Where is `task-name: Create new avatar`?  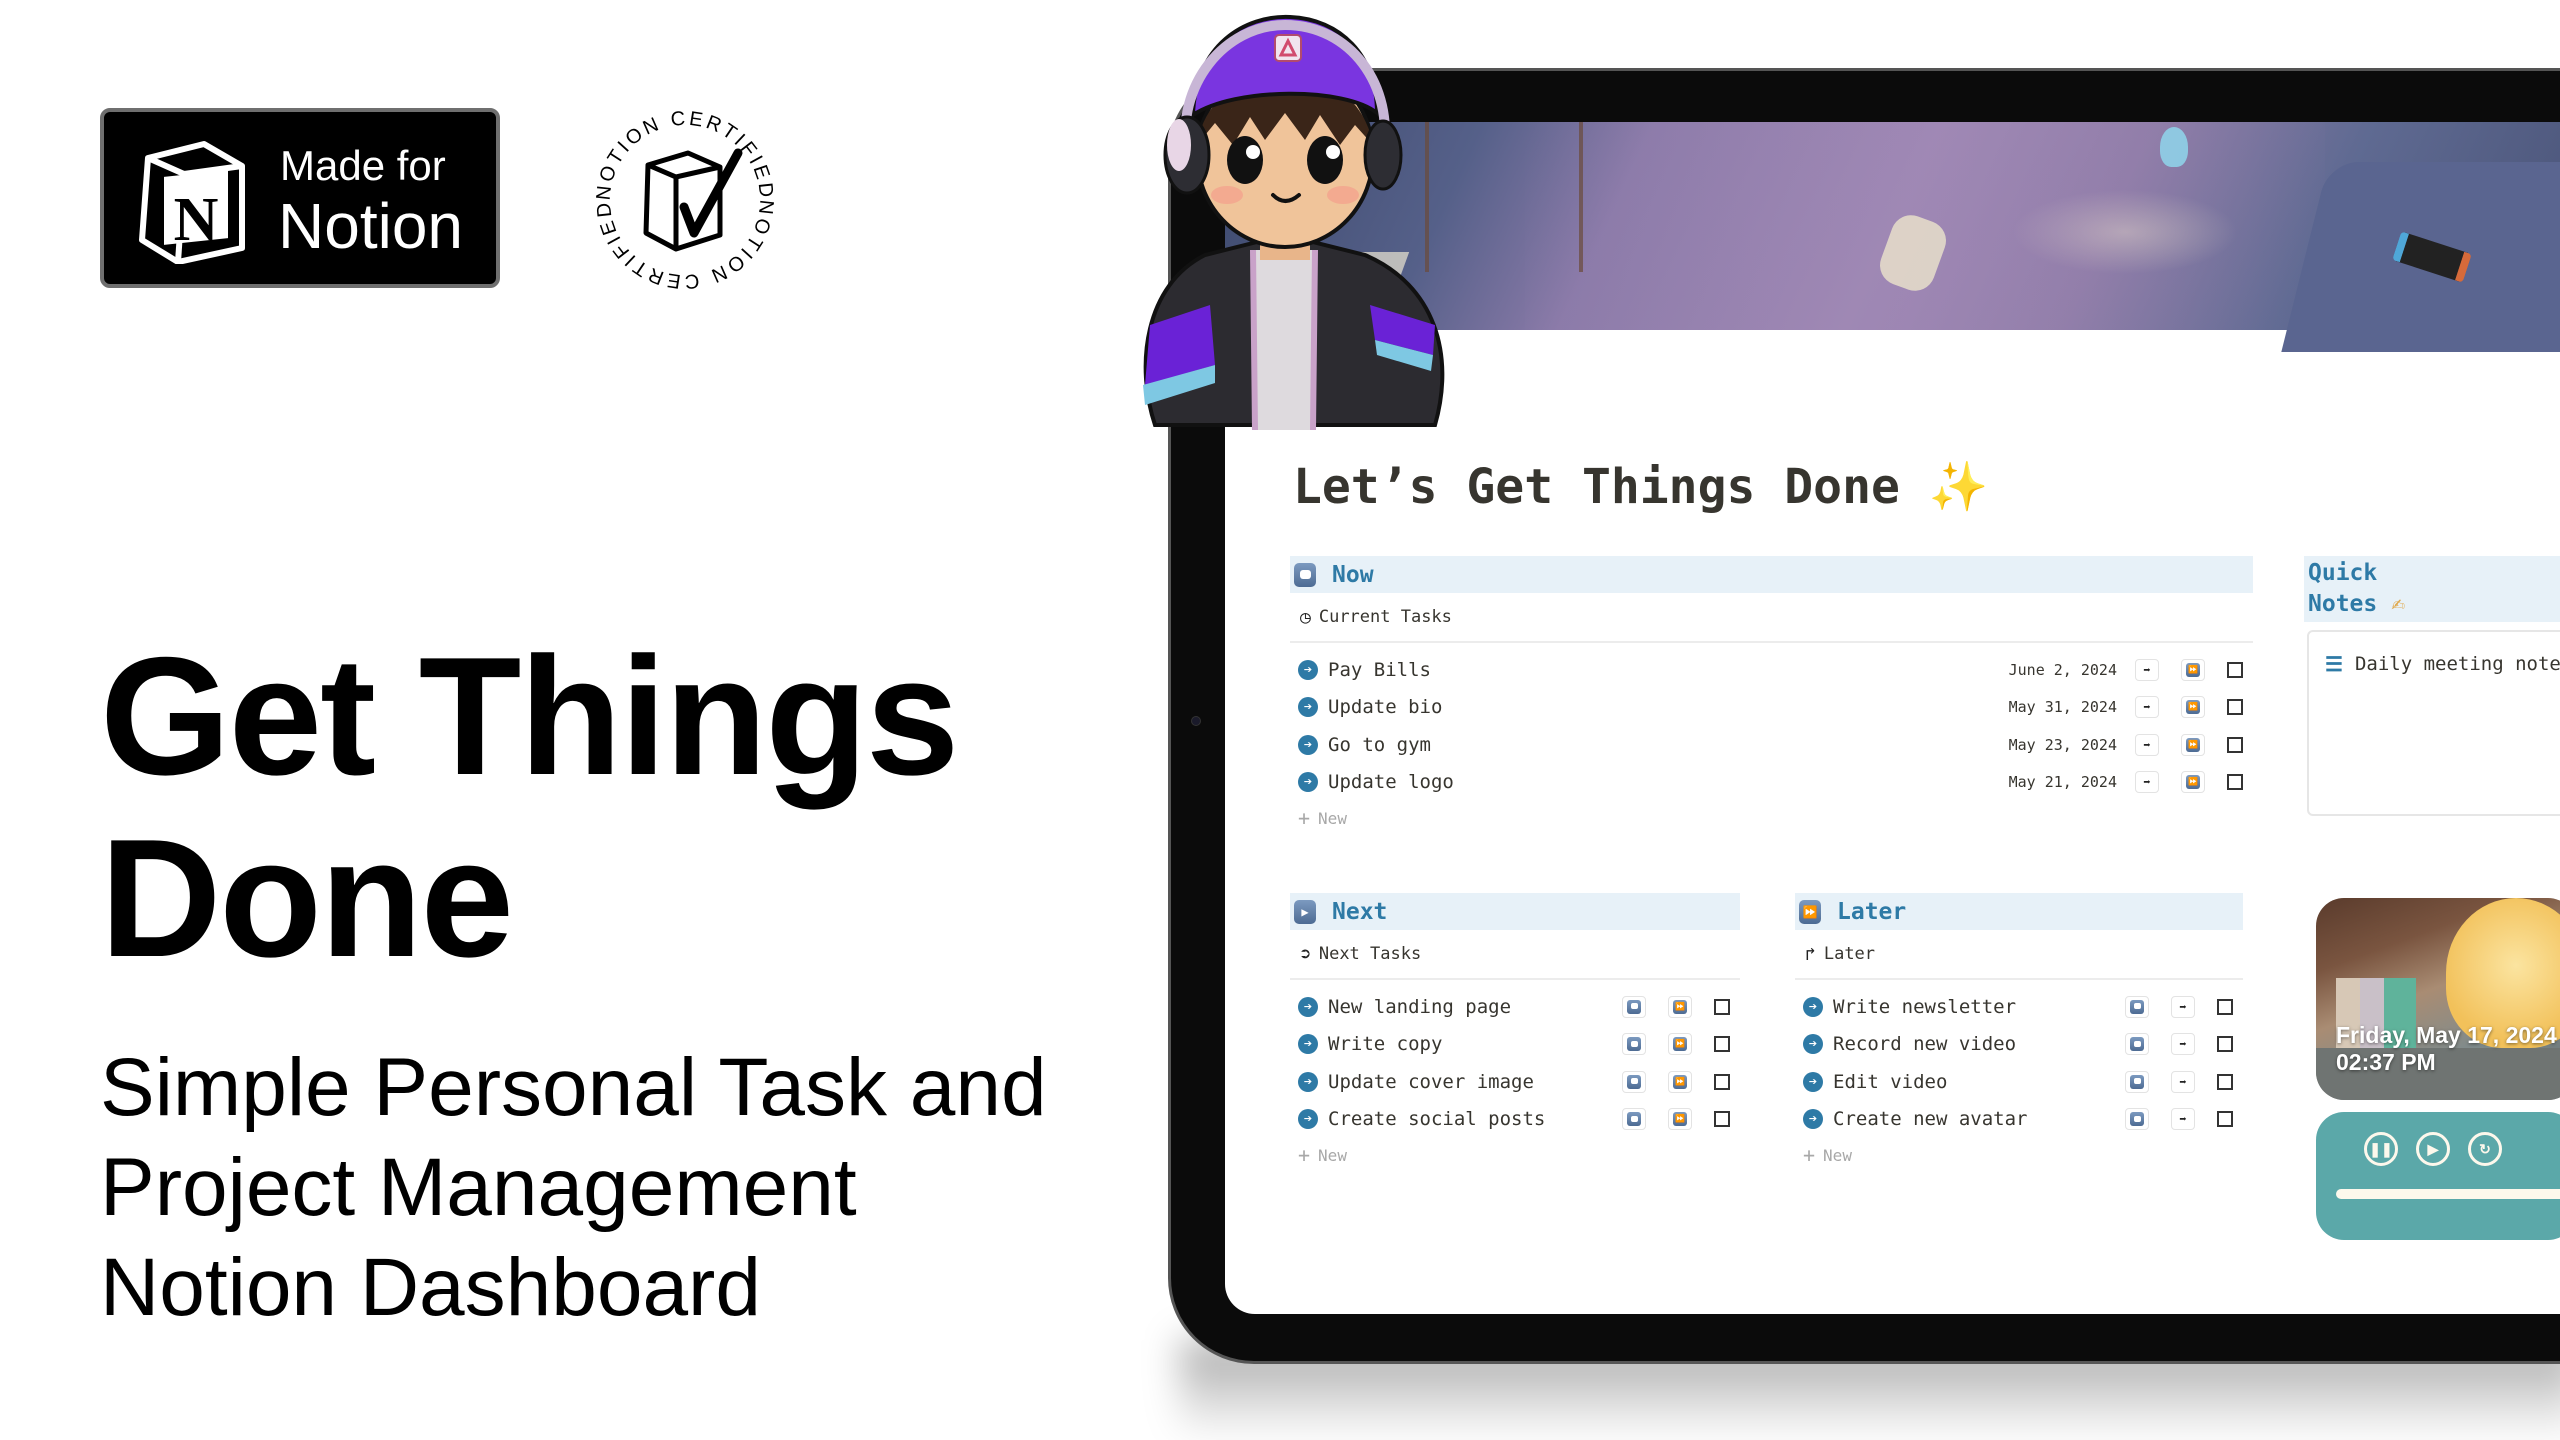
task-name: Create new avatar is located at coordinates (1979, 1119).